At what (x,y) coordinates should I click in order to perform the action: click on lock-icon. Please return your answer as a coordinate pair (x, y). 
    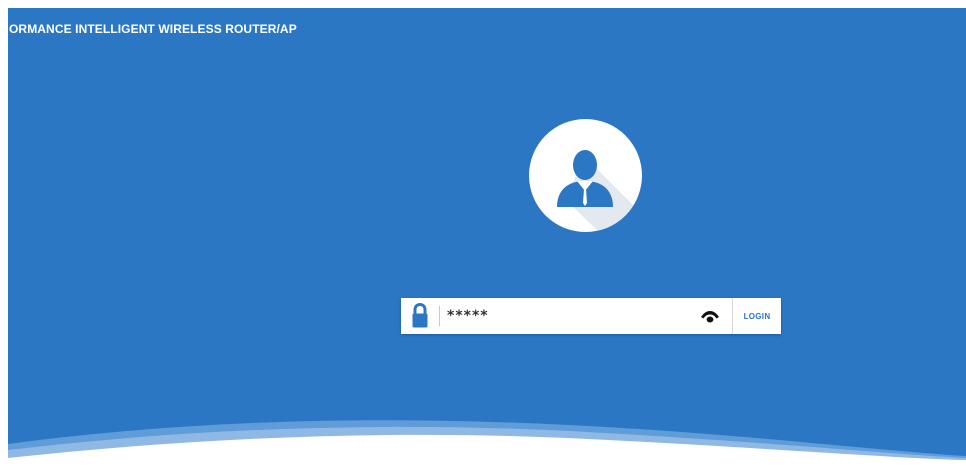
    Looking at the image, I should click on (419, 316).